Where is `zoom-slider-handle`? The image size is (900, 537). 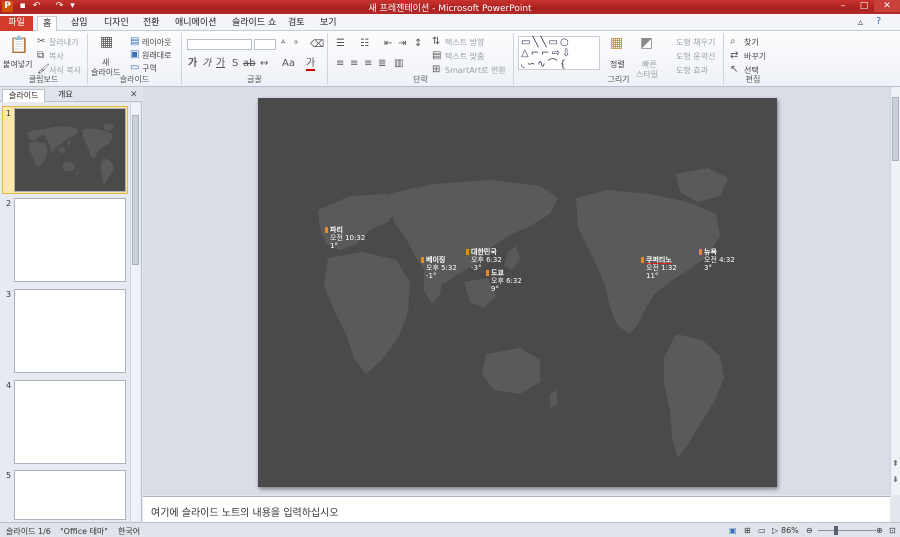 zoom-slider-handle is located at coordinates (836, 530).